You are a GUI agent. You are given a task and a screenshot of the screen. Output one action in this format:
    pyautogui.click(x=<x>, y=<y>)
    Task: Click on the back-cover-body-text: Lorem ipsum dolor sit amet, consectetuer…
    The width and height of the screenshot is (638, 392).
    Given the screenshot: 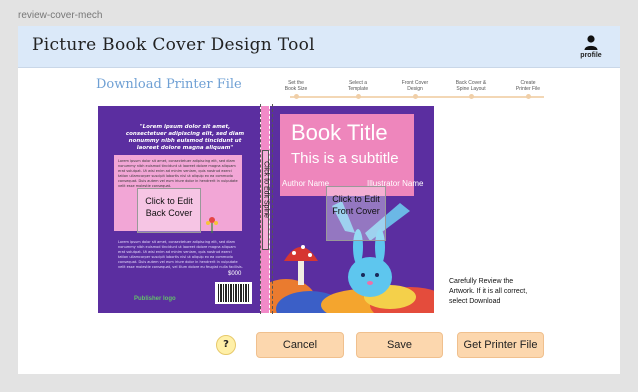 What is the action you would take?
    pyautogui.click(x=180, y=254)
    